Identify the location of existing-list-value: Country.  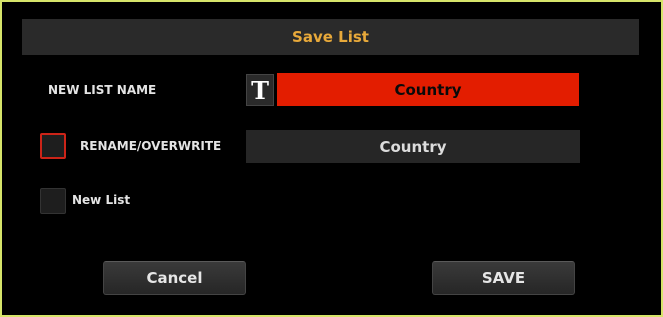
(413, 146).